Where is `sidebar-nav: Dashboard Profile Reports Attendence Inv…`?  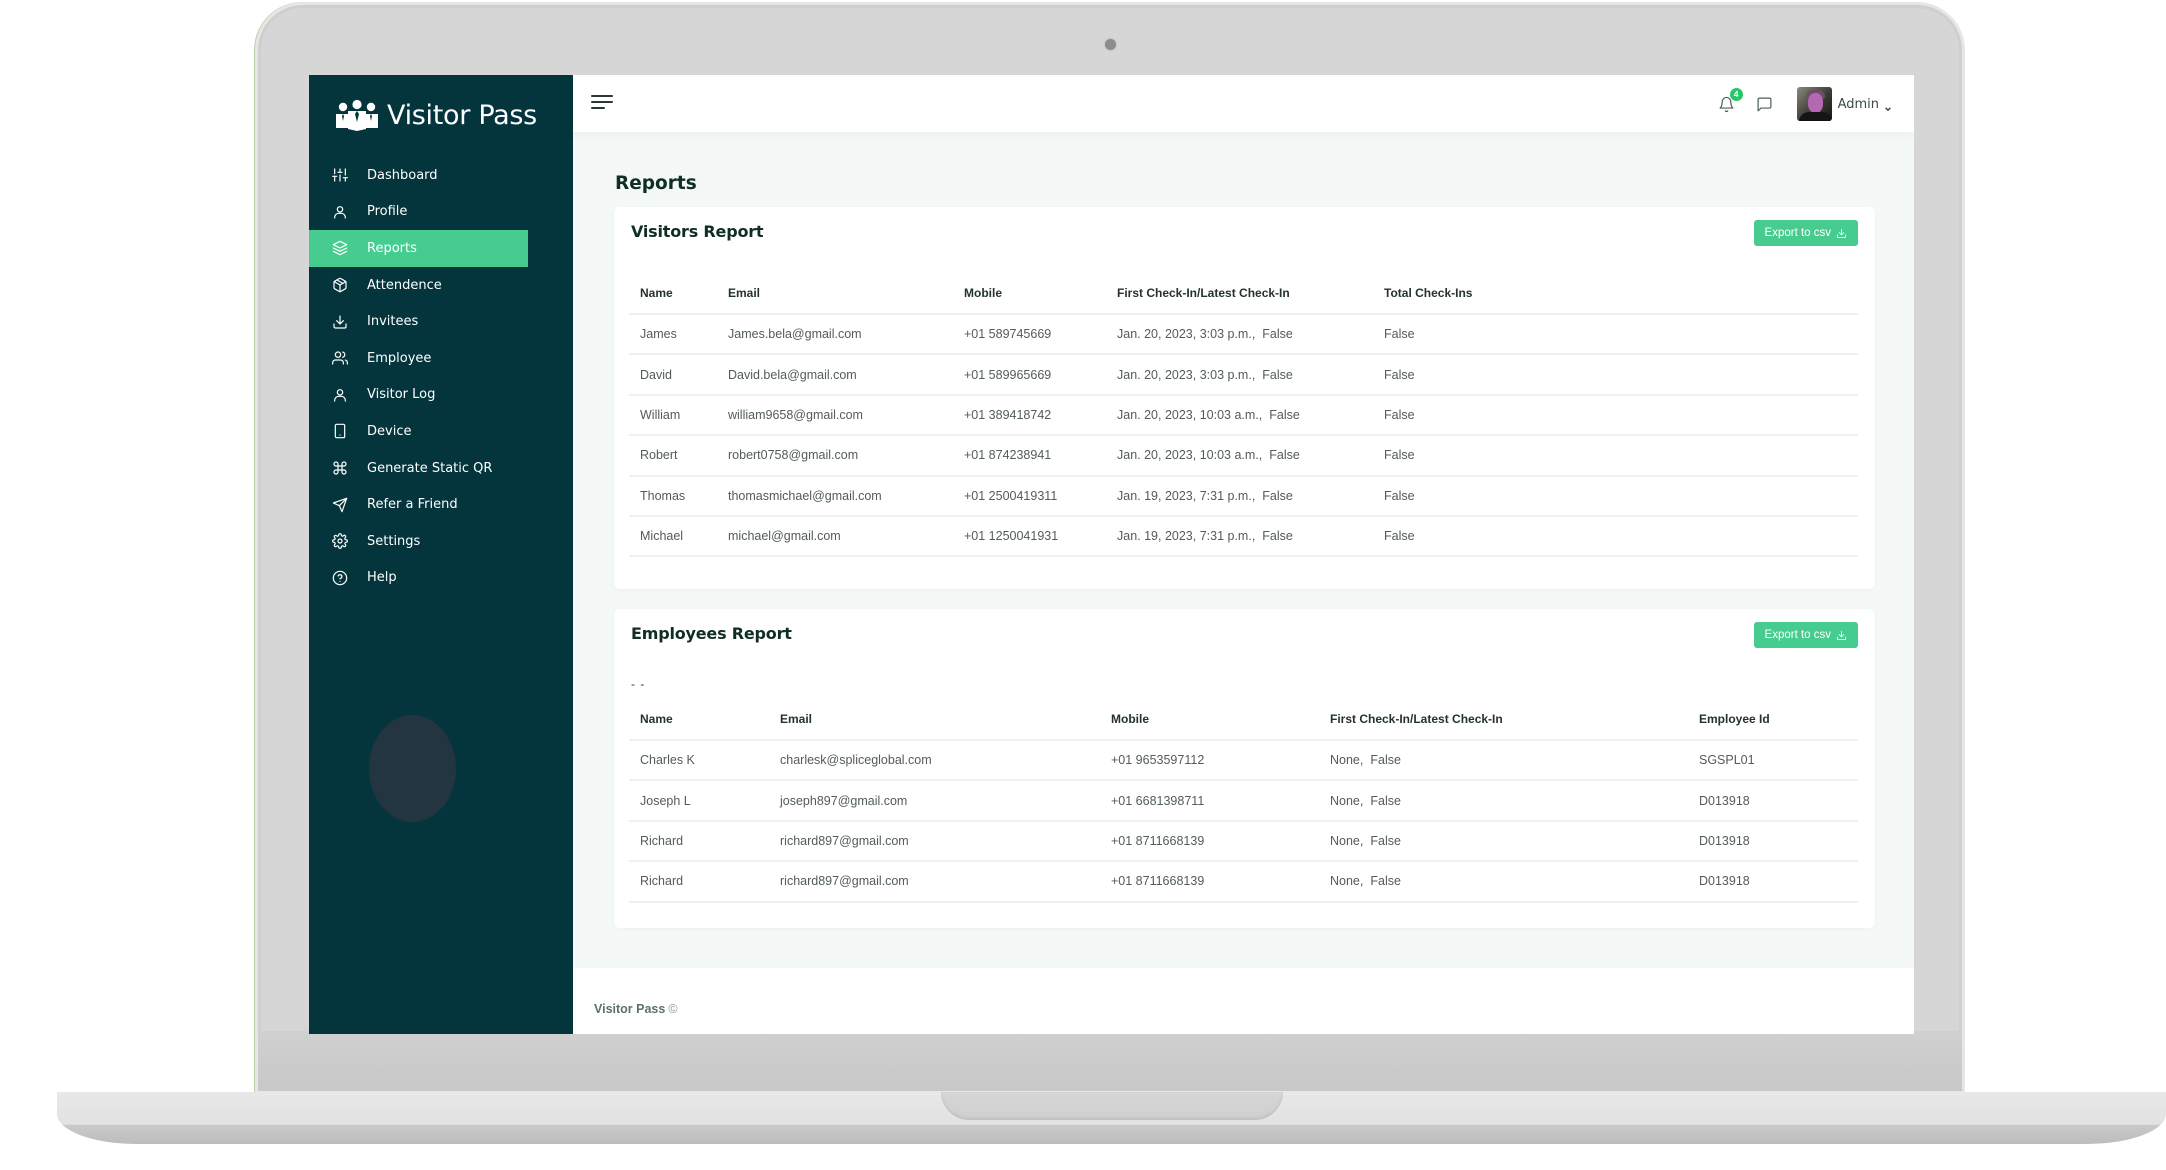
sidebar-nav: Dashboard Profile Reports Attendence Inv… is located at coordinates (441, 376).